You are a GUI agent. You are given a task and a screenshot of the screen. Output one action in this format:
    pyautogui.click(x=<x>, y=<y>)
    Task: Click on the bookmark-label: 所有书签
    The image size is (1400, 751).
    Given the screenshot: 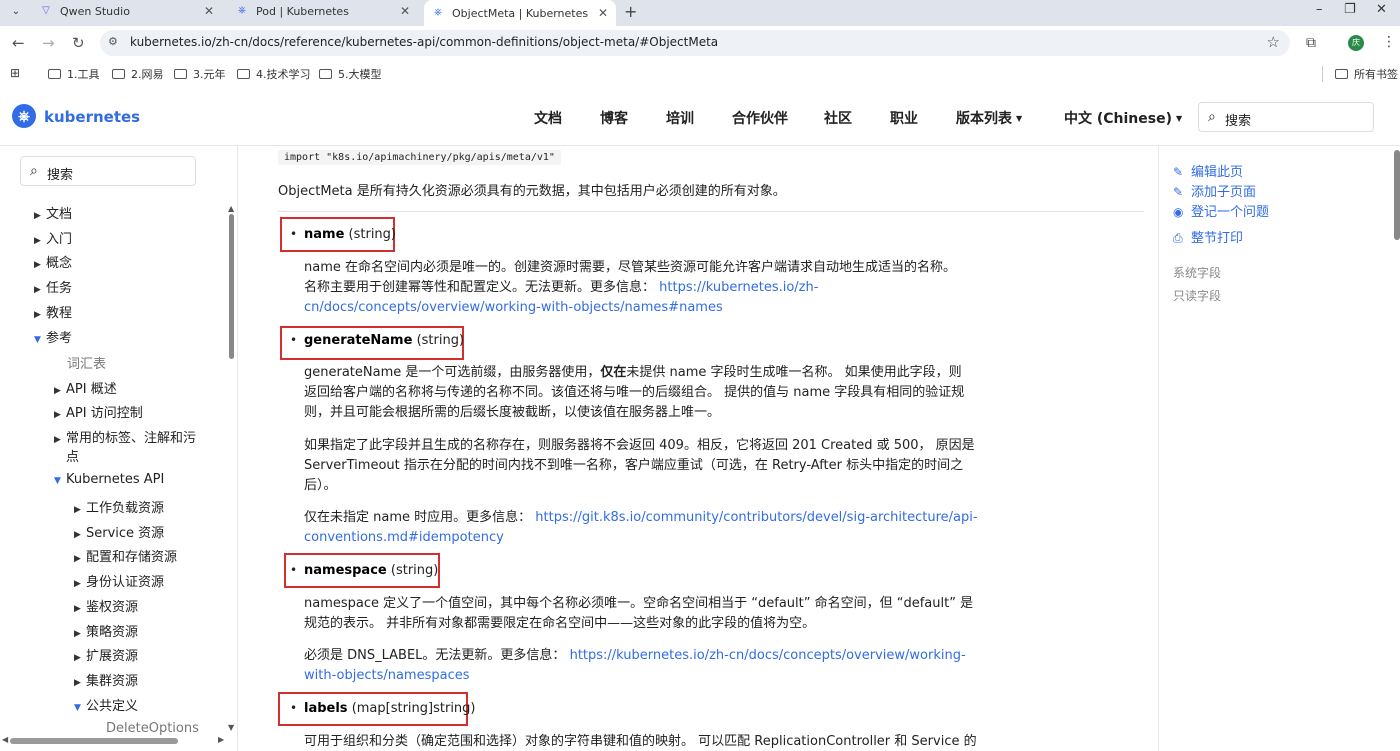 What is the action you would take?
    pyautogui.click(x=1376, y=74)
    